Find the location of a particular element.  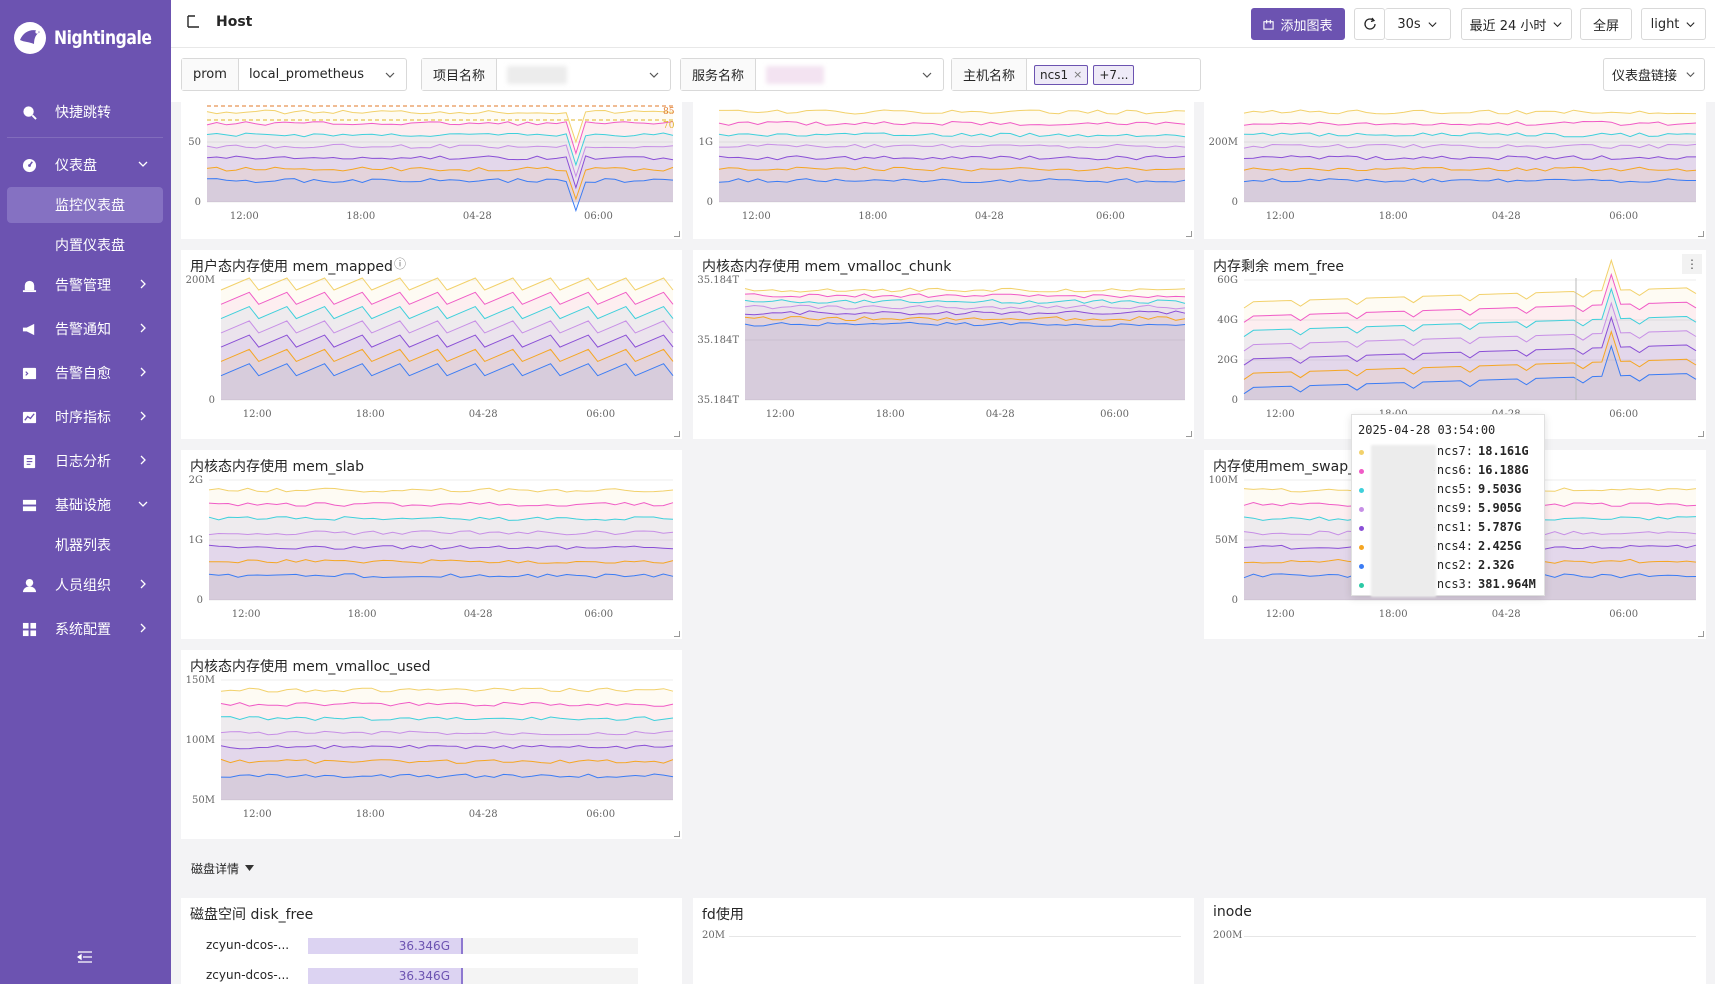

section-disk-toggle: 磁盘详情 is located at coordinates (223, 868).